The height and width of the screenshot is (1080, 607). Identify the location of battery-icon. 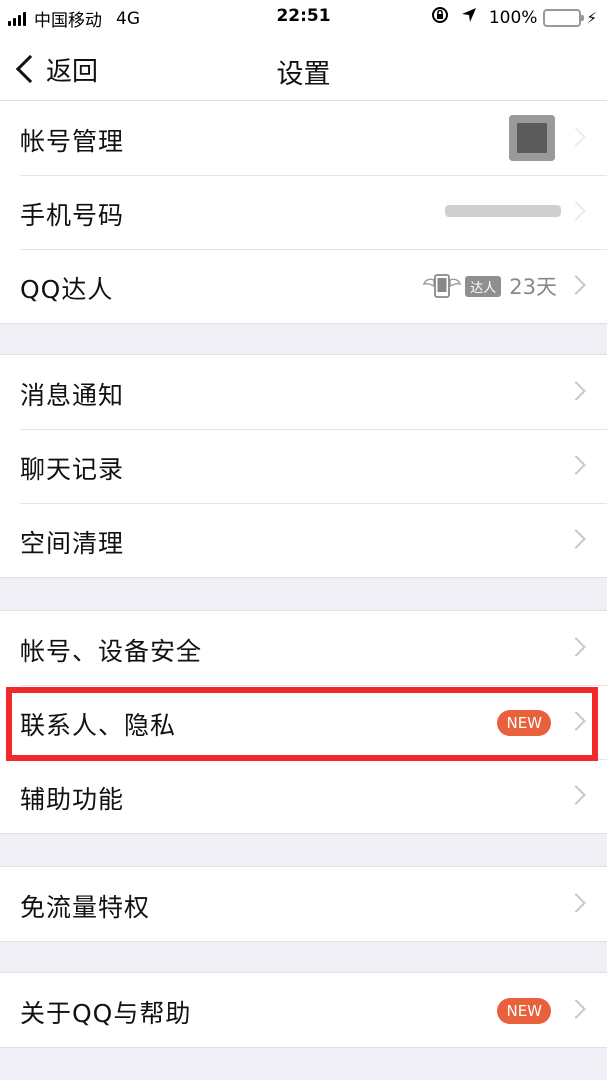
(564, 17).